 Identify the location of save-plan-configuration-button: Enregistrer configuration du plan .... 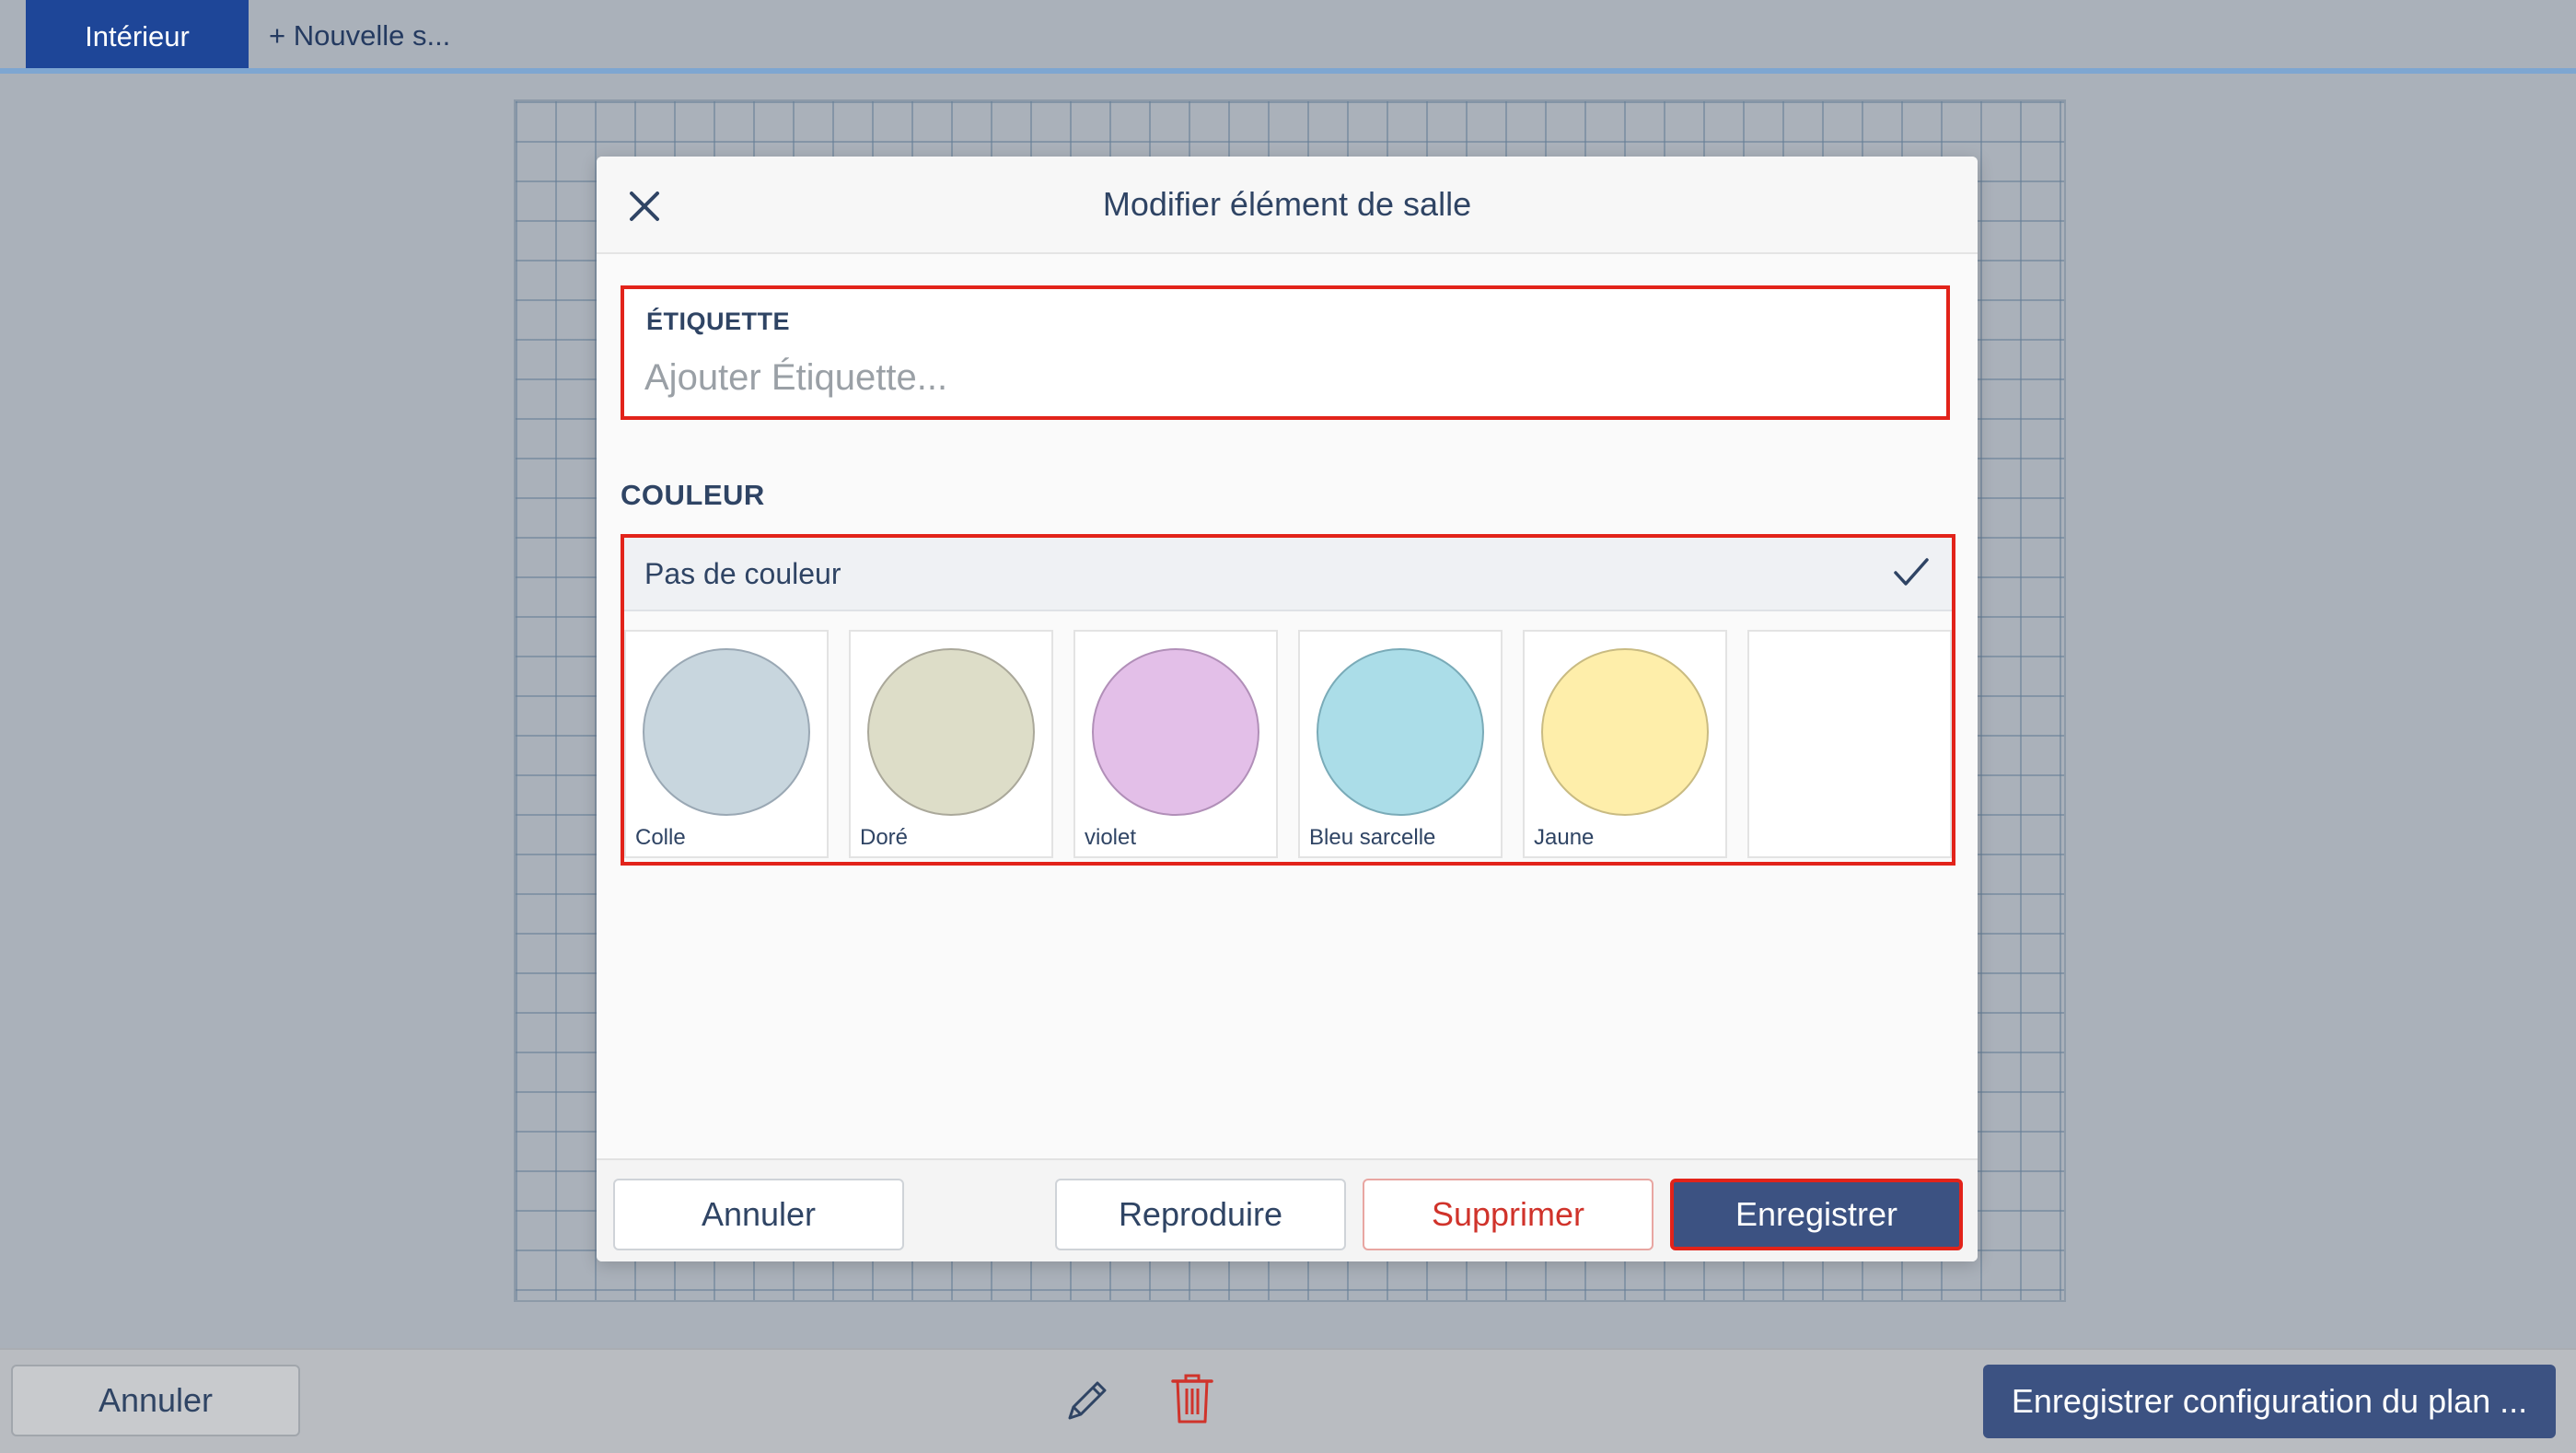
(2269, 1401).